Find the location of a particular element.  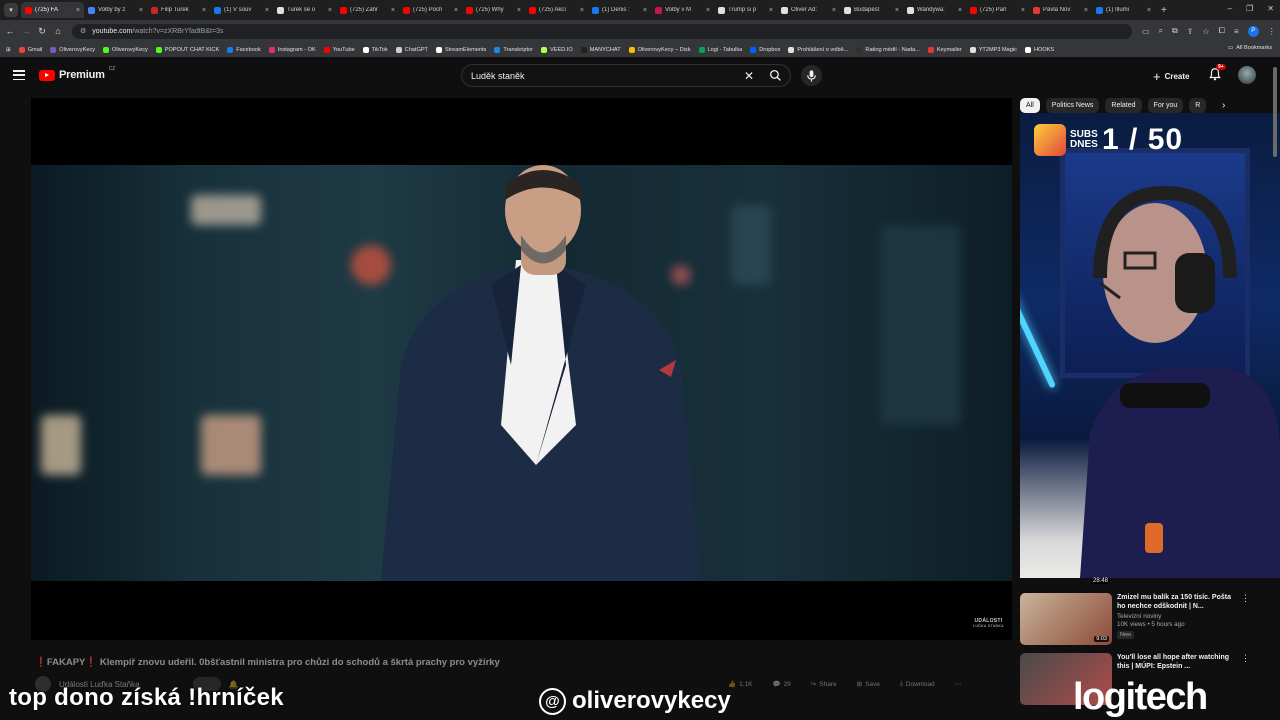

bookmark-item: YT2MP3 Magic is located at coordinates (993, 49).